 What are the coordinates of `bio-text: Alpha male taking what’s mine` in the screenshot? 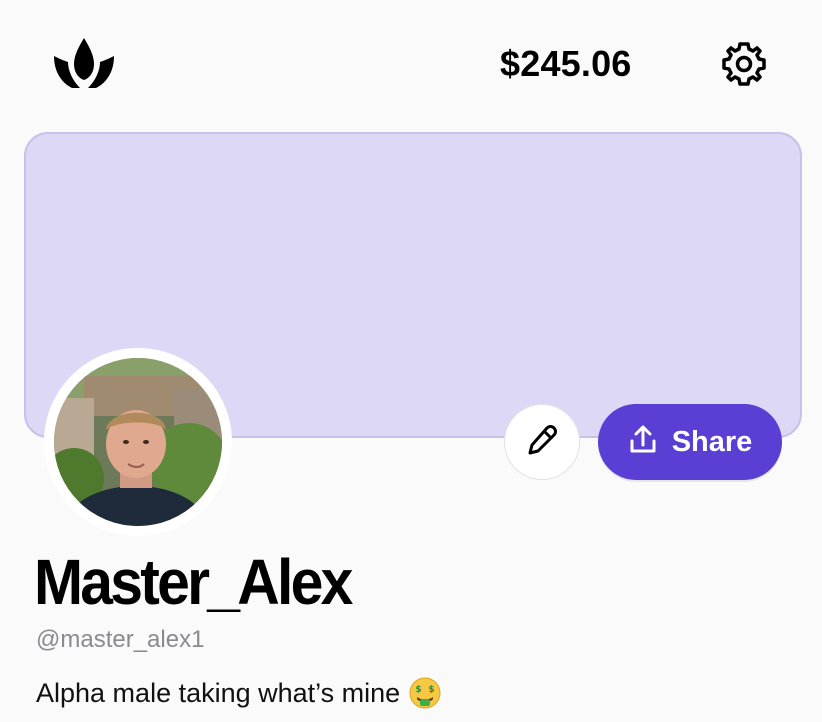 It's located at (218, 693).